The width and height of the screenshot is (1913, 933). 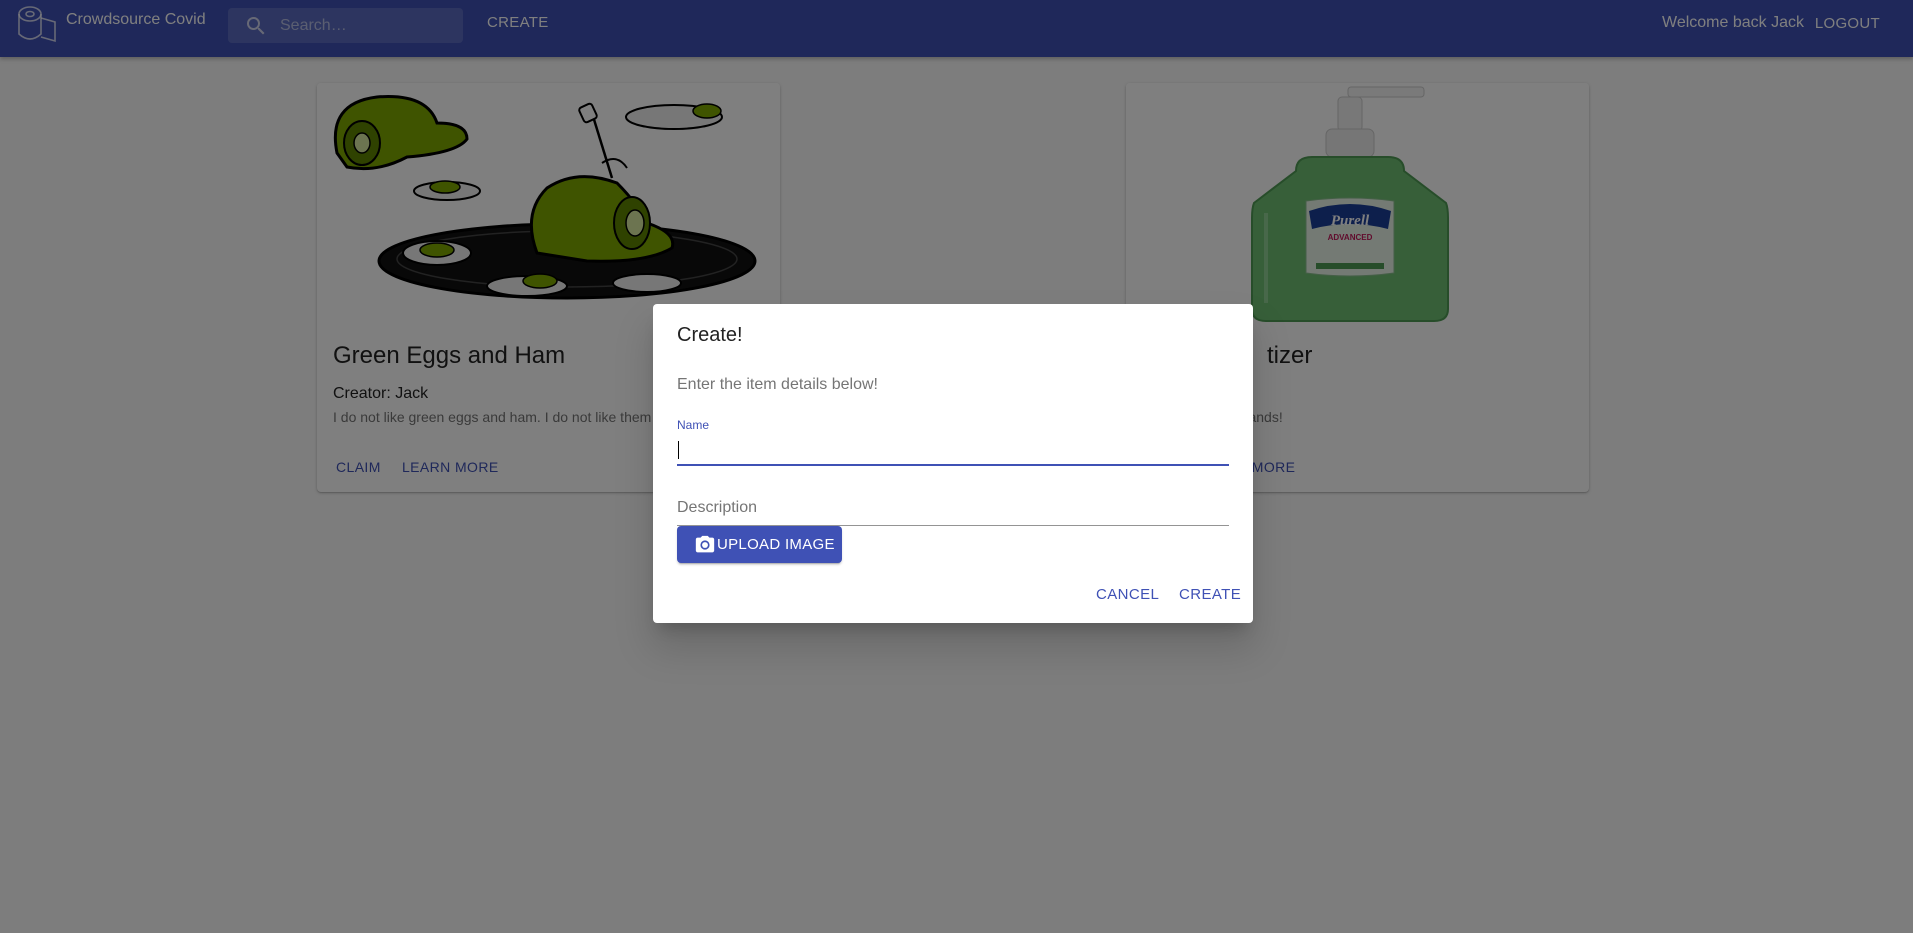 What do you see at coordinates (693, 425) in the screenshot?
I see `name-field-label: Name` at bounding box center [693, 425].